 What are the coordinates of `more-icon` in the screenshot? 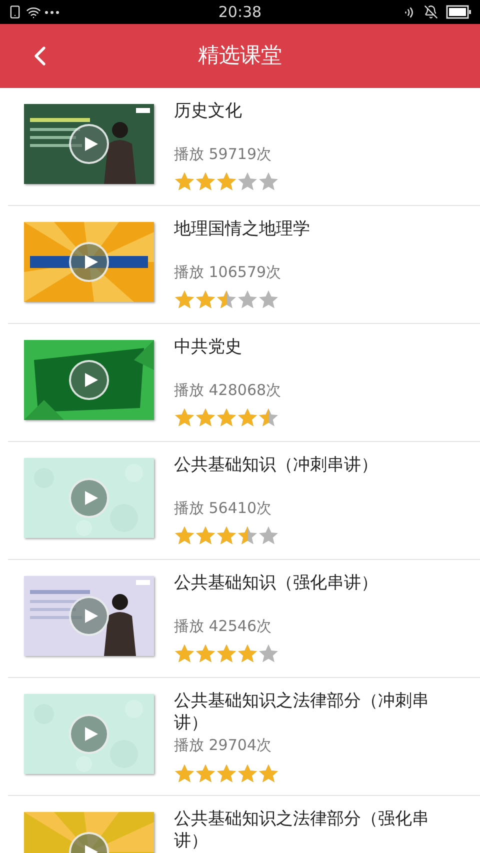 It's located at (52, 12).